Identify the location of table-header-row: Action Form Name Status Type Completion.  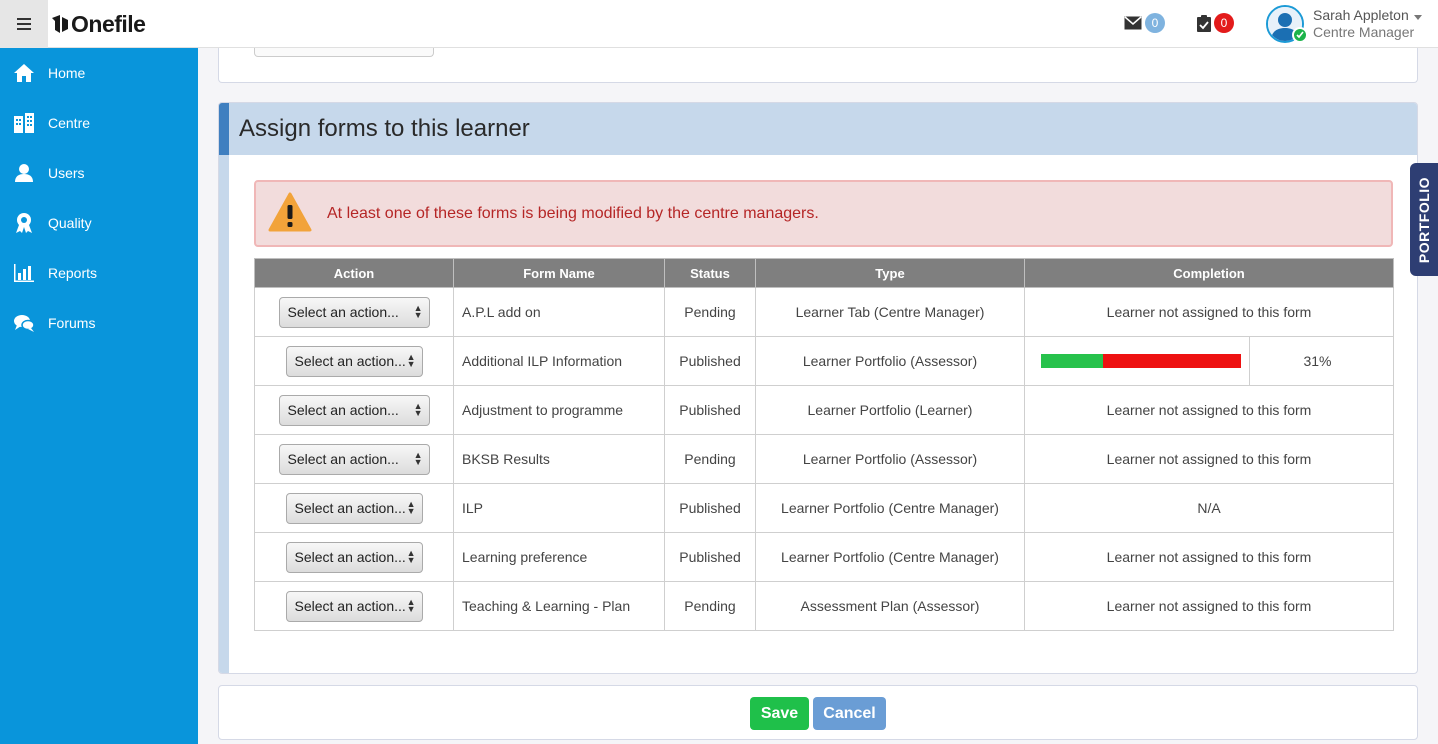
(824, 273).